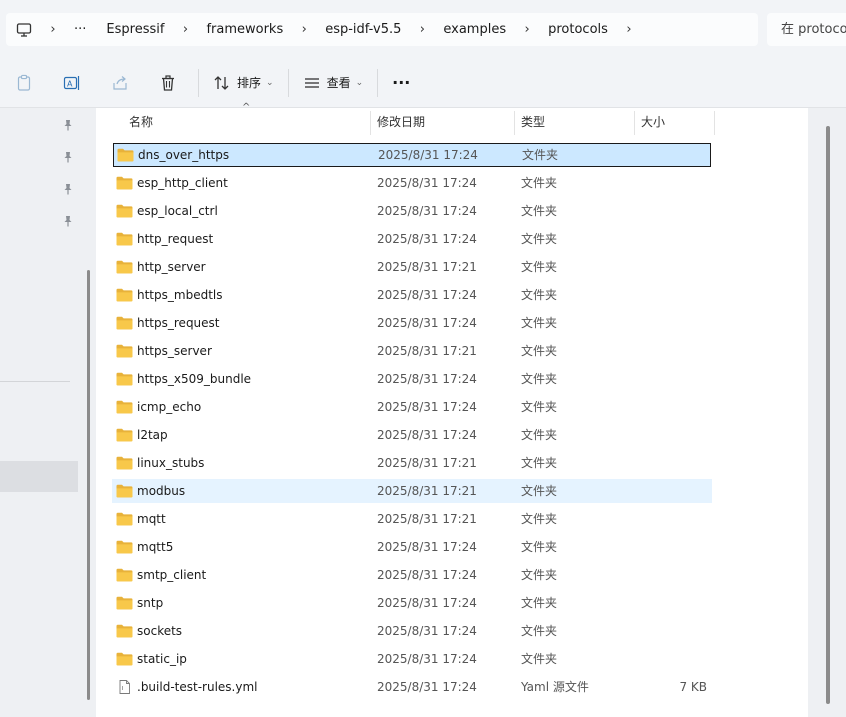 The height and width of the screenshot is (717, 846). Describe the element at coordinates (184, 155) in the screenshot. I see `file-name: dns_over_https` at that location.